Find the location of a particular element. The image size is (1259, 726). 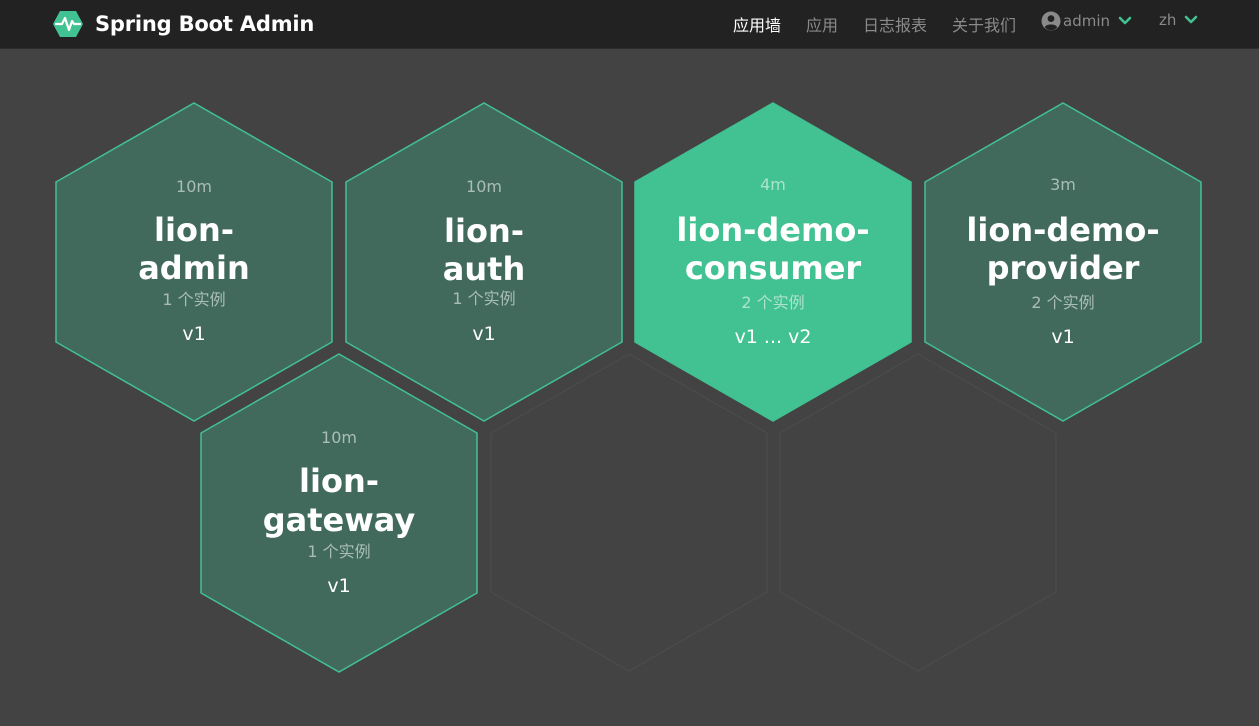

application-tile: 10m lion- auth 1 个实例 v1 is located at coordinates (484, 262).